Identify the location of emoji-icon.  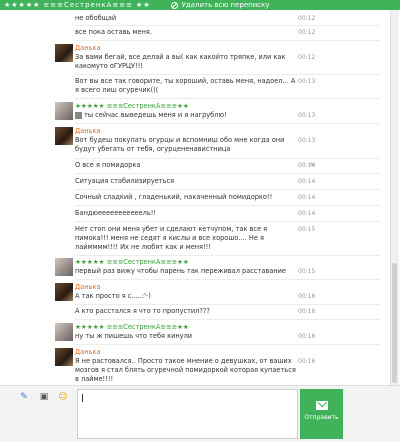
(78, 115).